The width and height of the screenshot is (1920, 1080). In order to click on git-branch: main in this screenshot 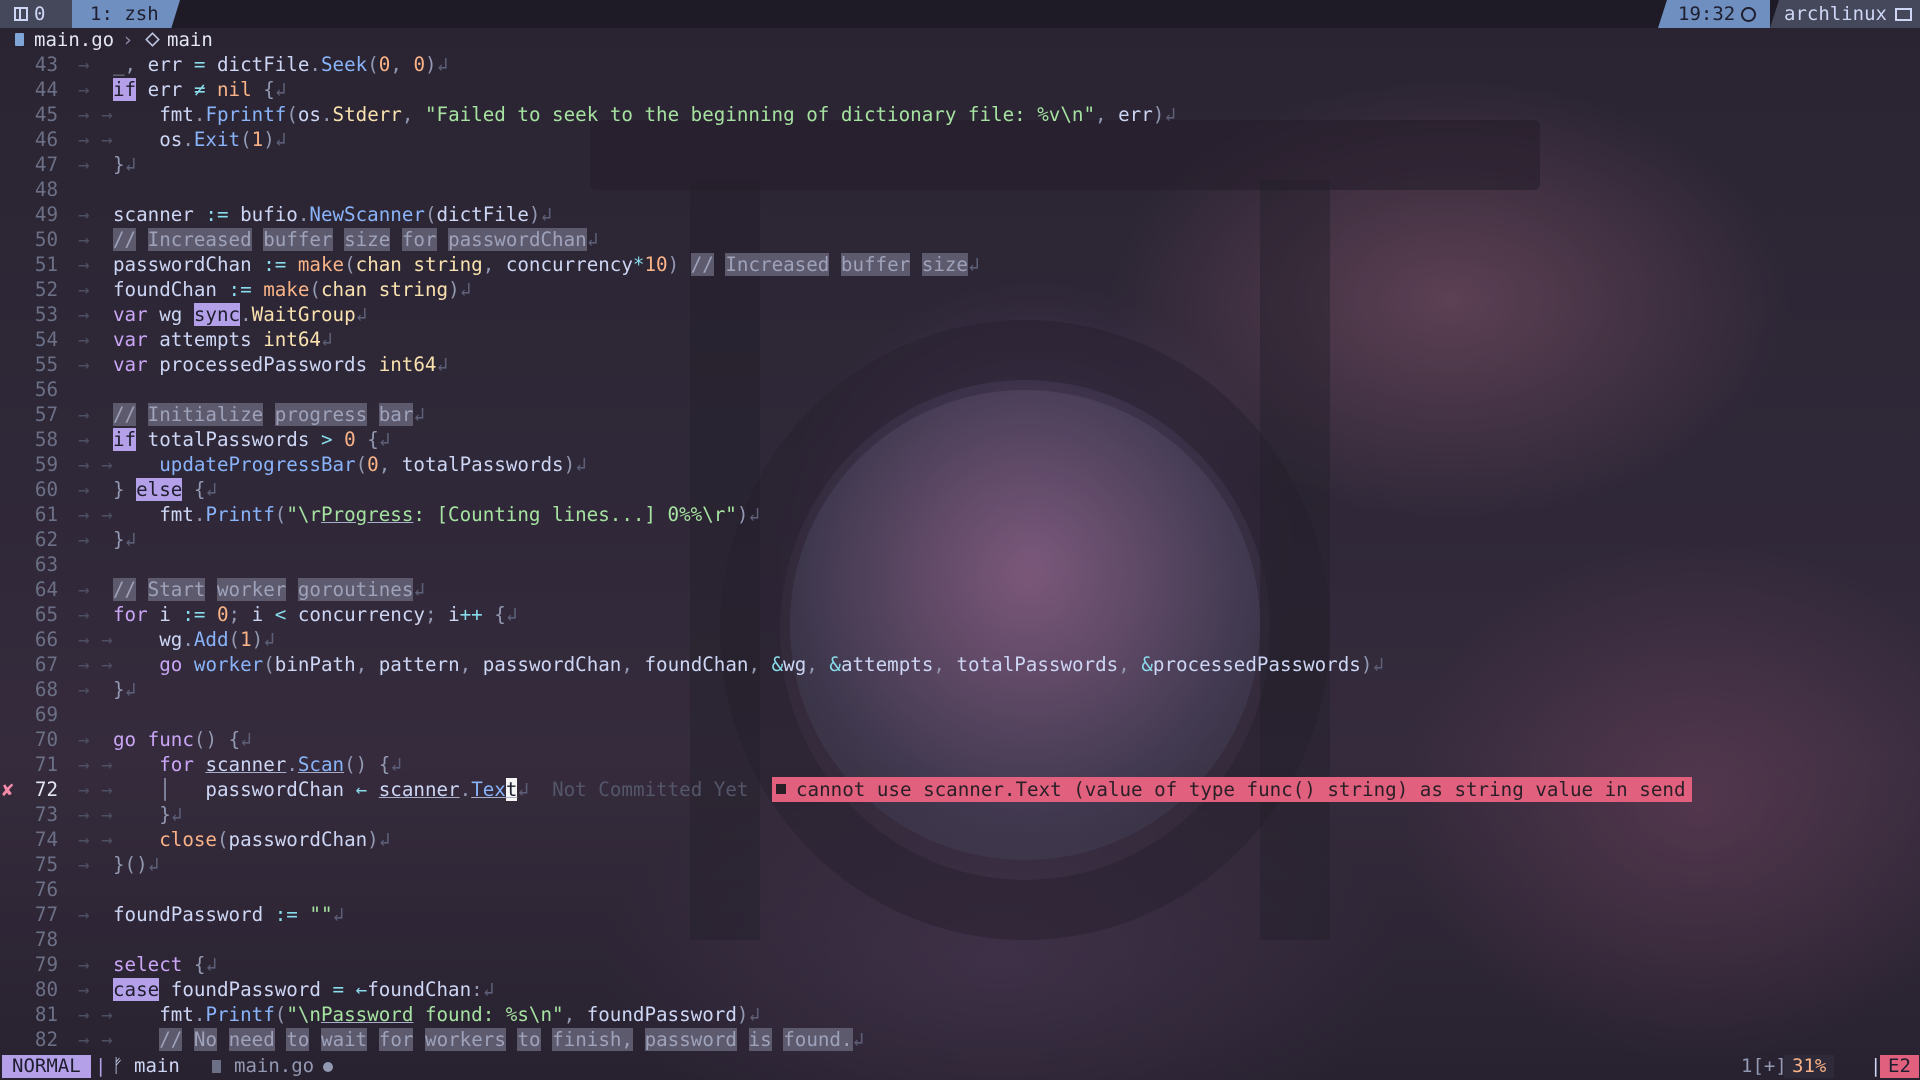, I will do `click(157, 1066)`.